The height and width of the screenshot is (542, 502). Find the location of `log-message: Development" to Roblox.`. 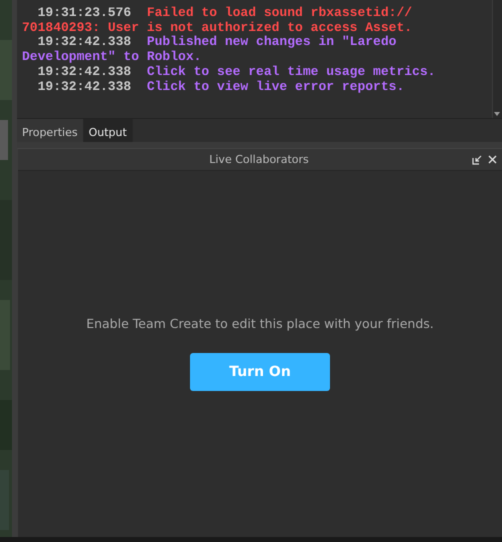

log-message: Development" to Roblox. is located at coordinates (112, 57).